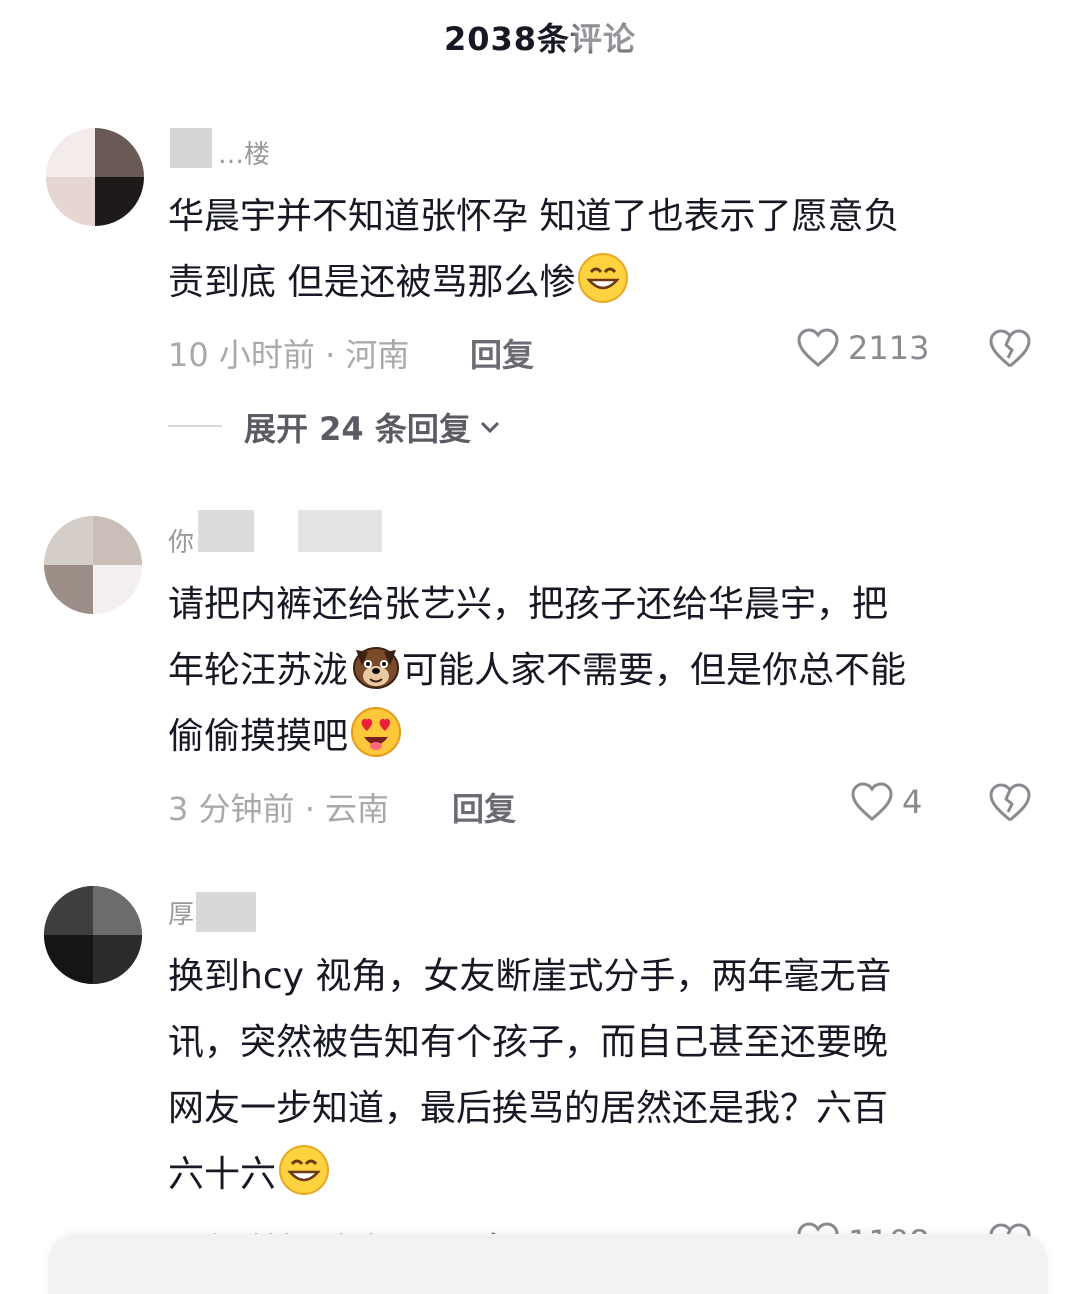 The image size is (1080, 1294). I want to click on like-button: 2113, so click(862, 348).